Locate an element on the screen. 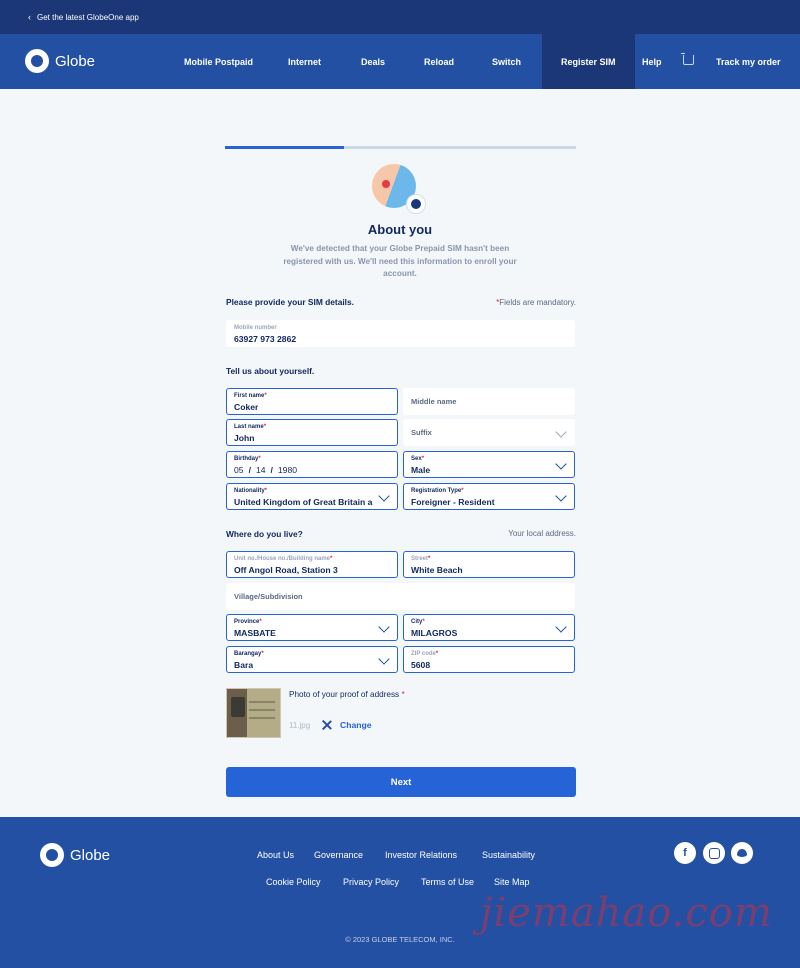  sex-label: Sex is located at coordinates (416, 459).